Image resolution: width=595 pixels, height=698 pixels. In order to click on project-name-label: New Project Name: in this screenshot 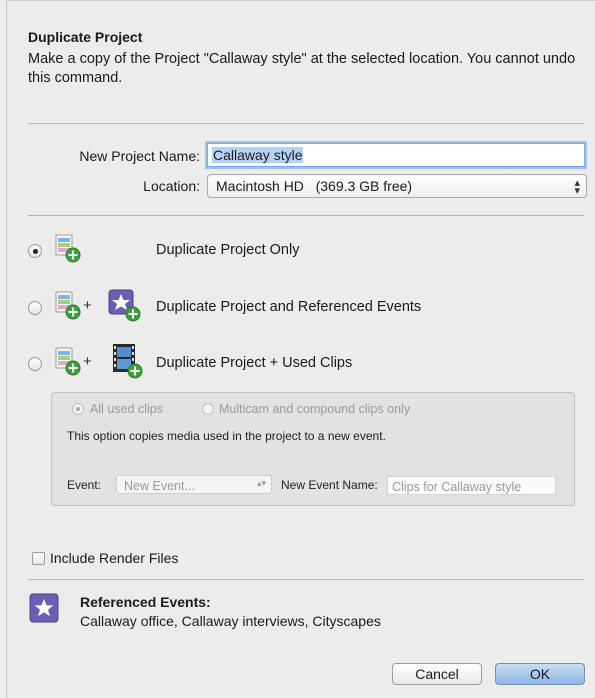, I will do `click(139, 156)`.